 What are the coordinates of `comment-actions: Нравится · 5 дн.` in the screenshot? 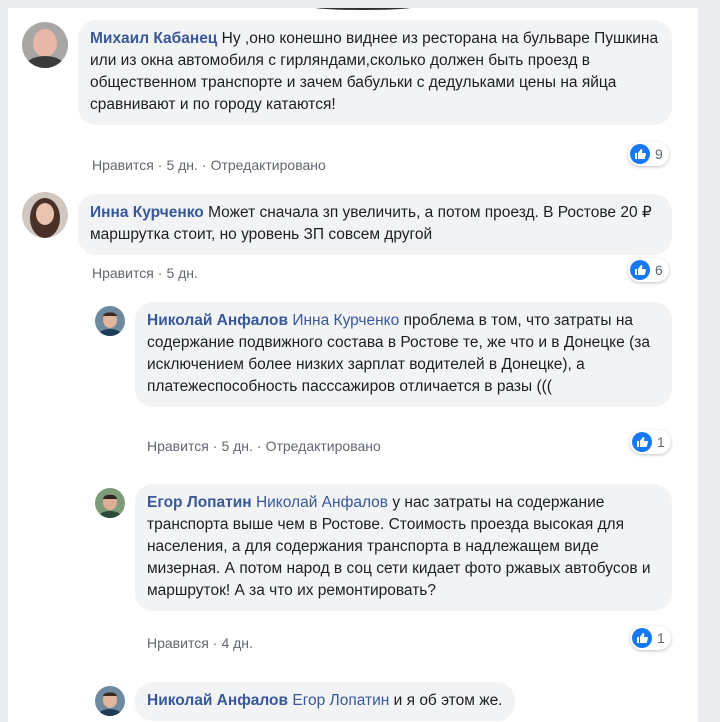 It's located at (145, 273).